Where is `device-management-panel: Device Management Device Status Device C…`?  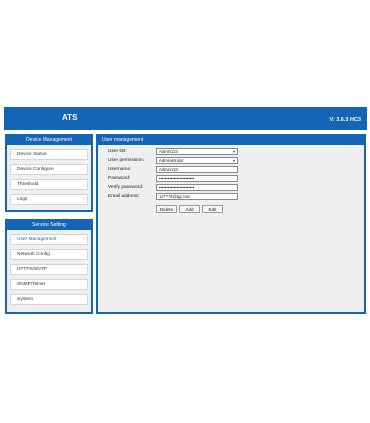 device-management-panel: Device Management Device Status Device C… is located at coordinates (49, 173).